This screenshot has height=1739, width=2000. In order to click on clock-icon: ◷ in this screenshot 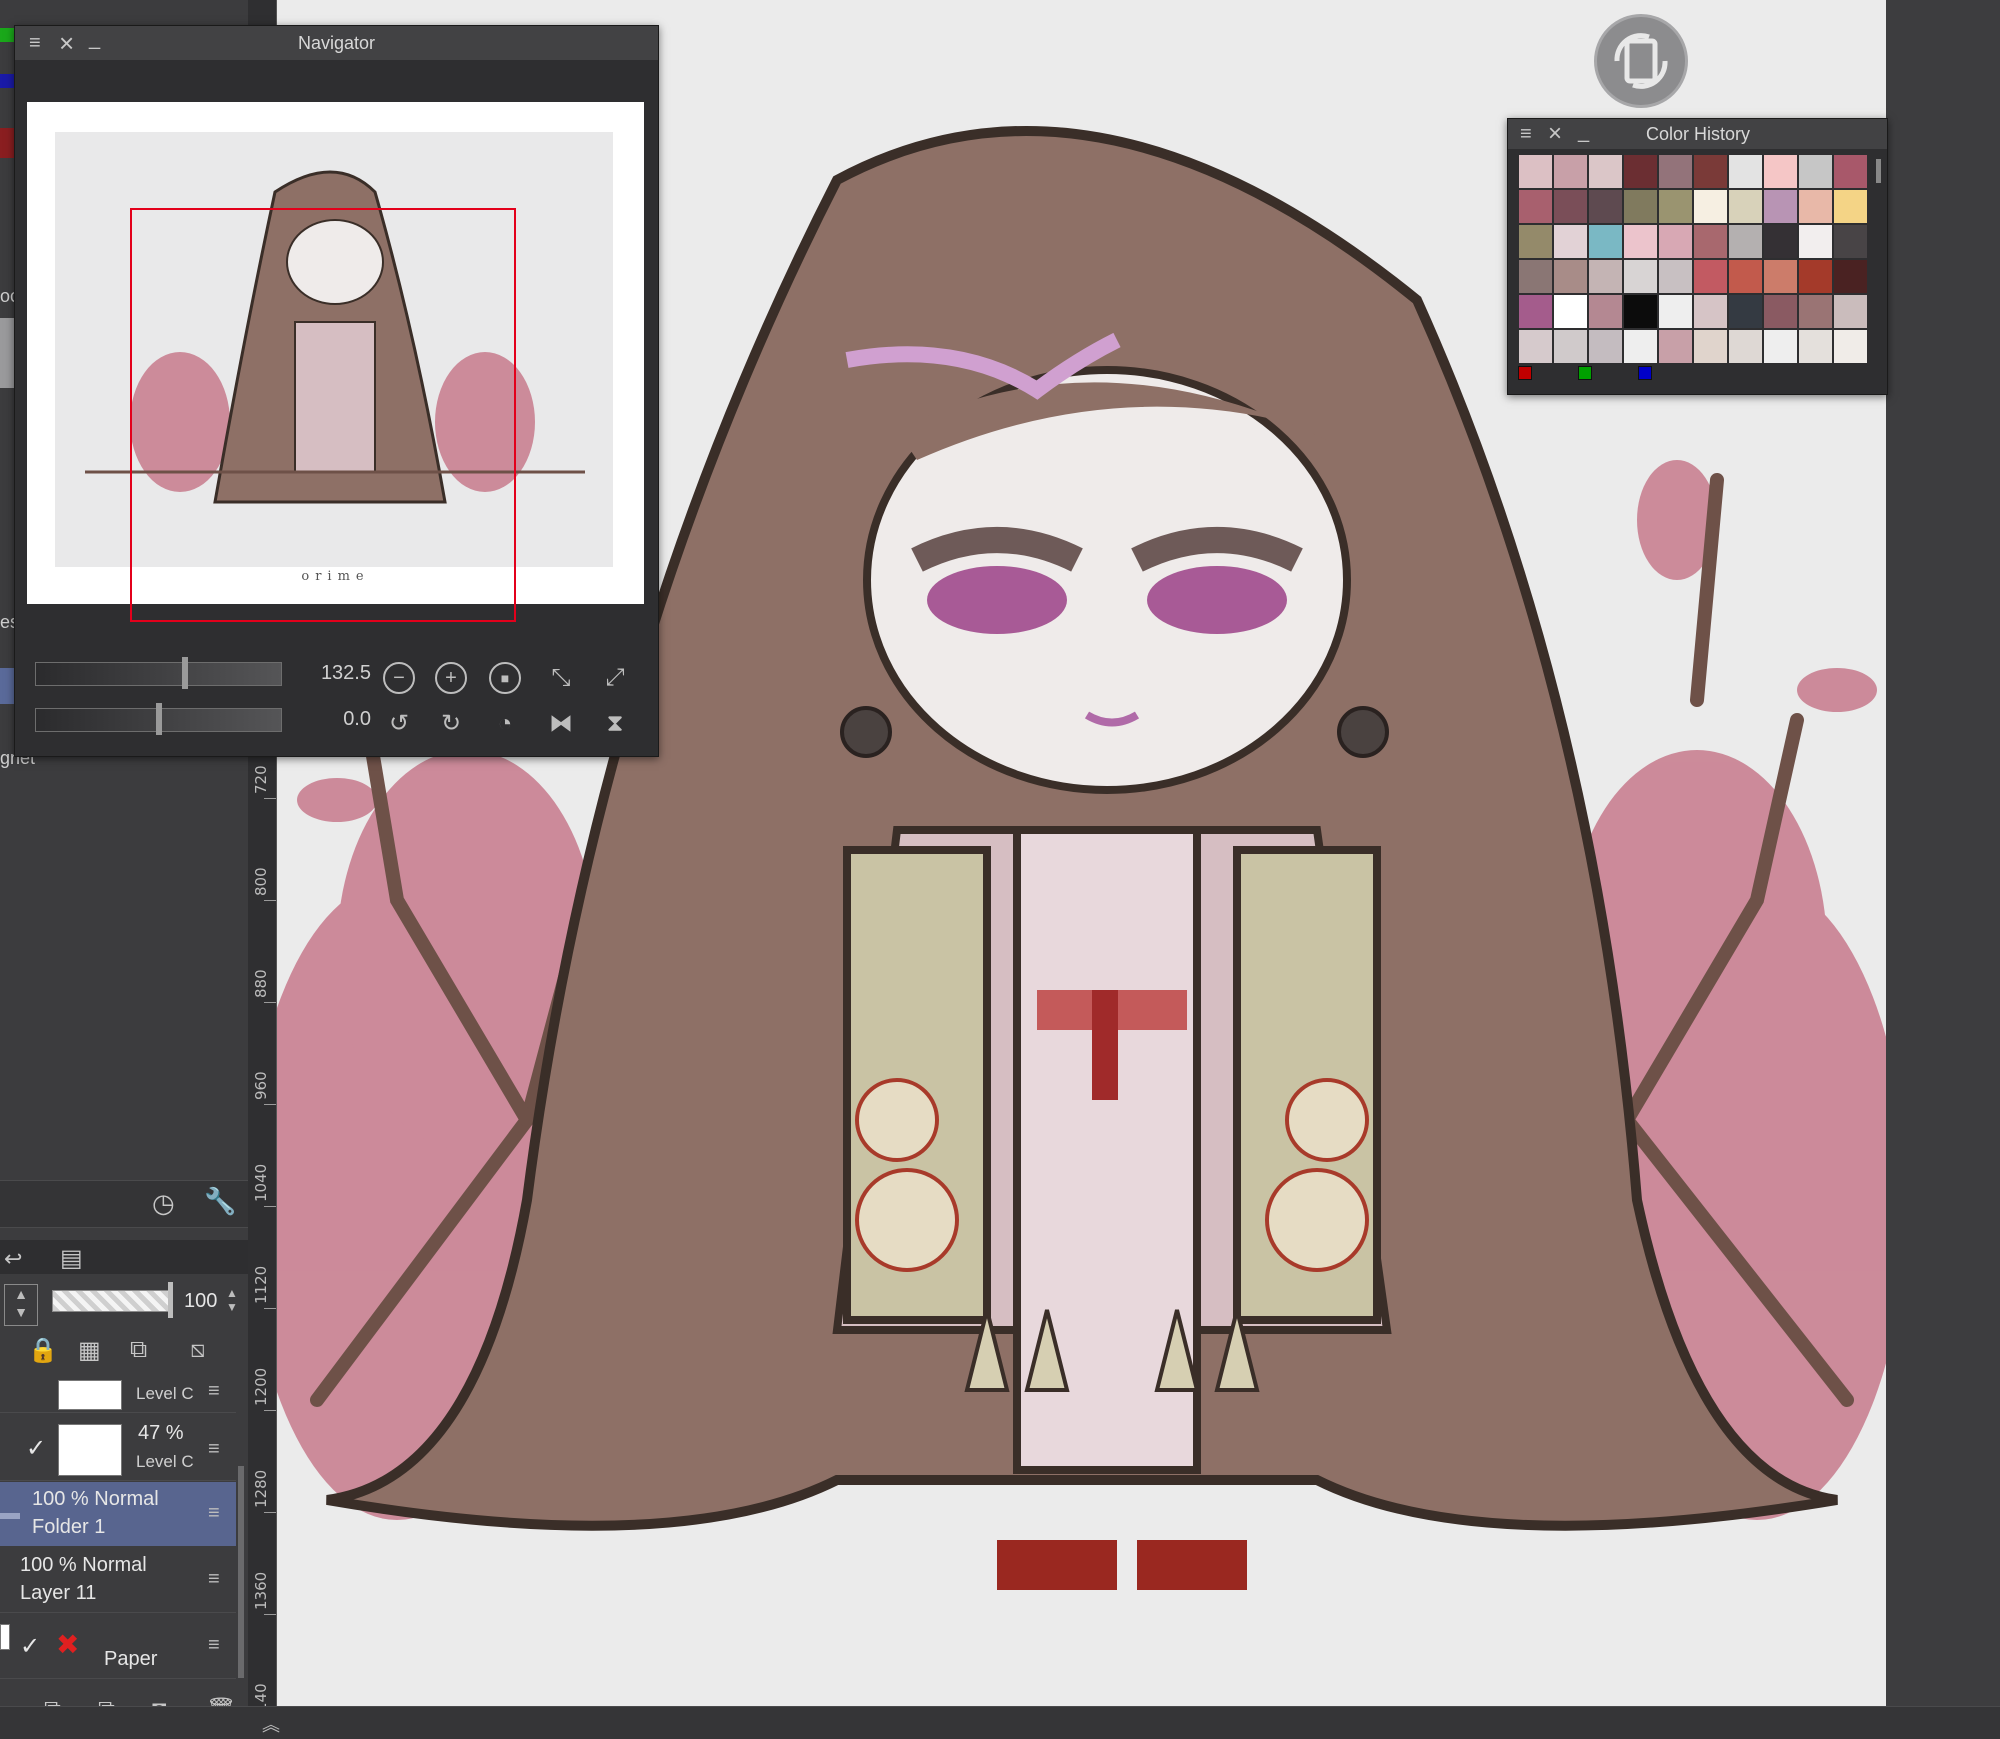, I will do `click(163, 1203)`.